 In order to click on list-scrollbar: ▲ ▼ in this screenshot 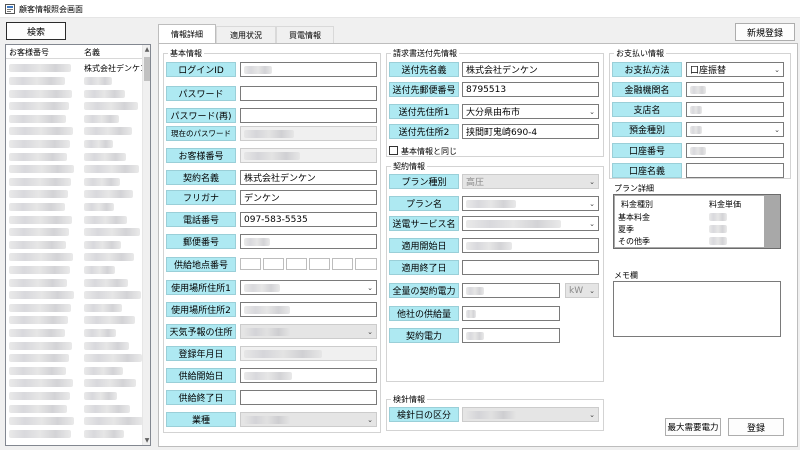, I will do `click(146, 245)`.